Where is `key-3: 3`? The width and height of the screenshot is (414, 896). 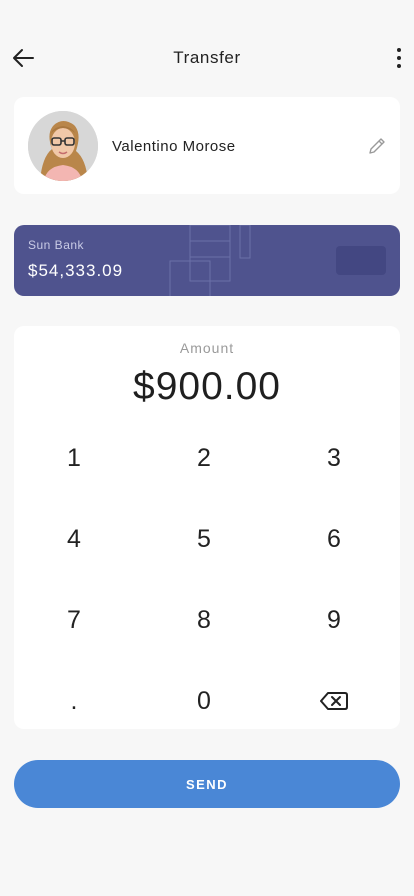
key-3: 3 is located at coordinates (334, 458).